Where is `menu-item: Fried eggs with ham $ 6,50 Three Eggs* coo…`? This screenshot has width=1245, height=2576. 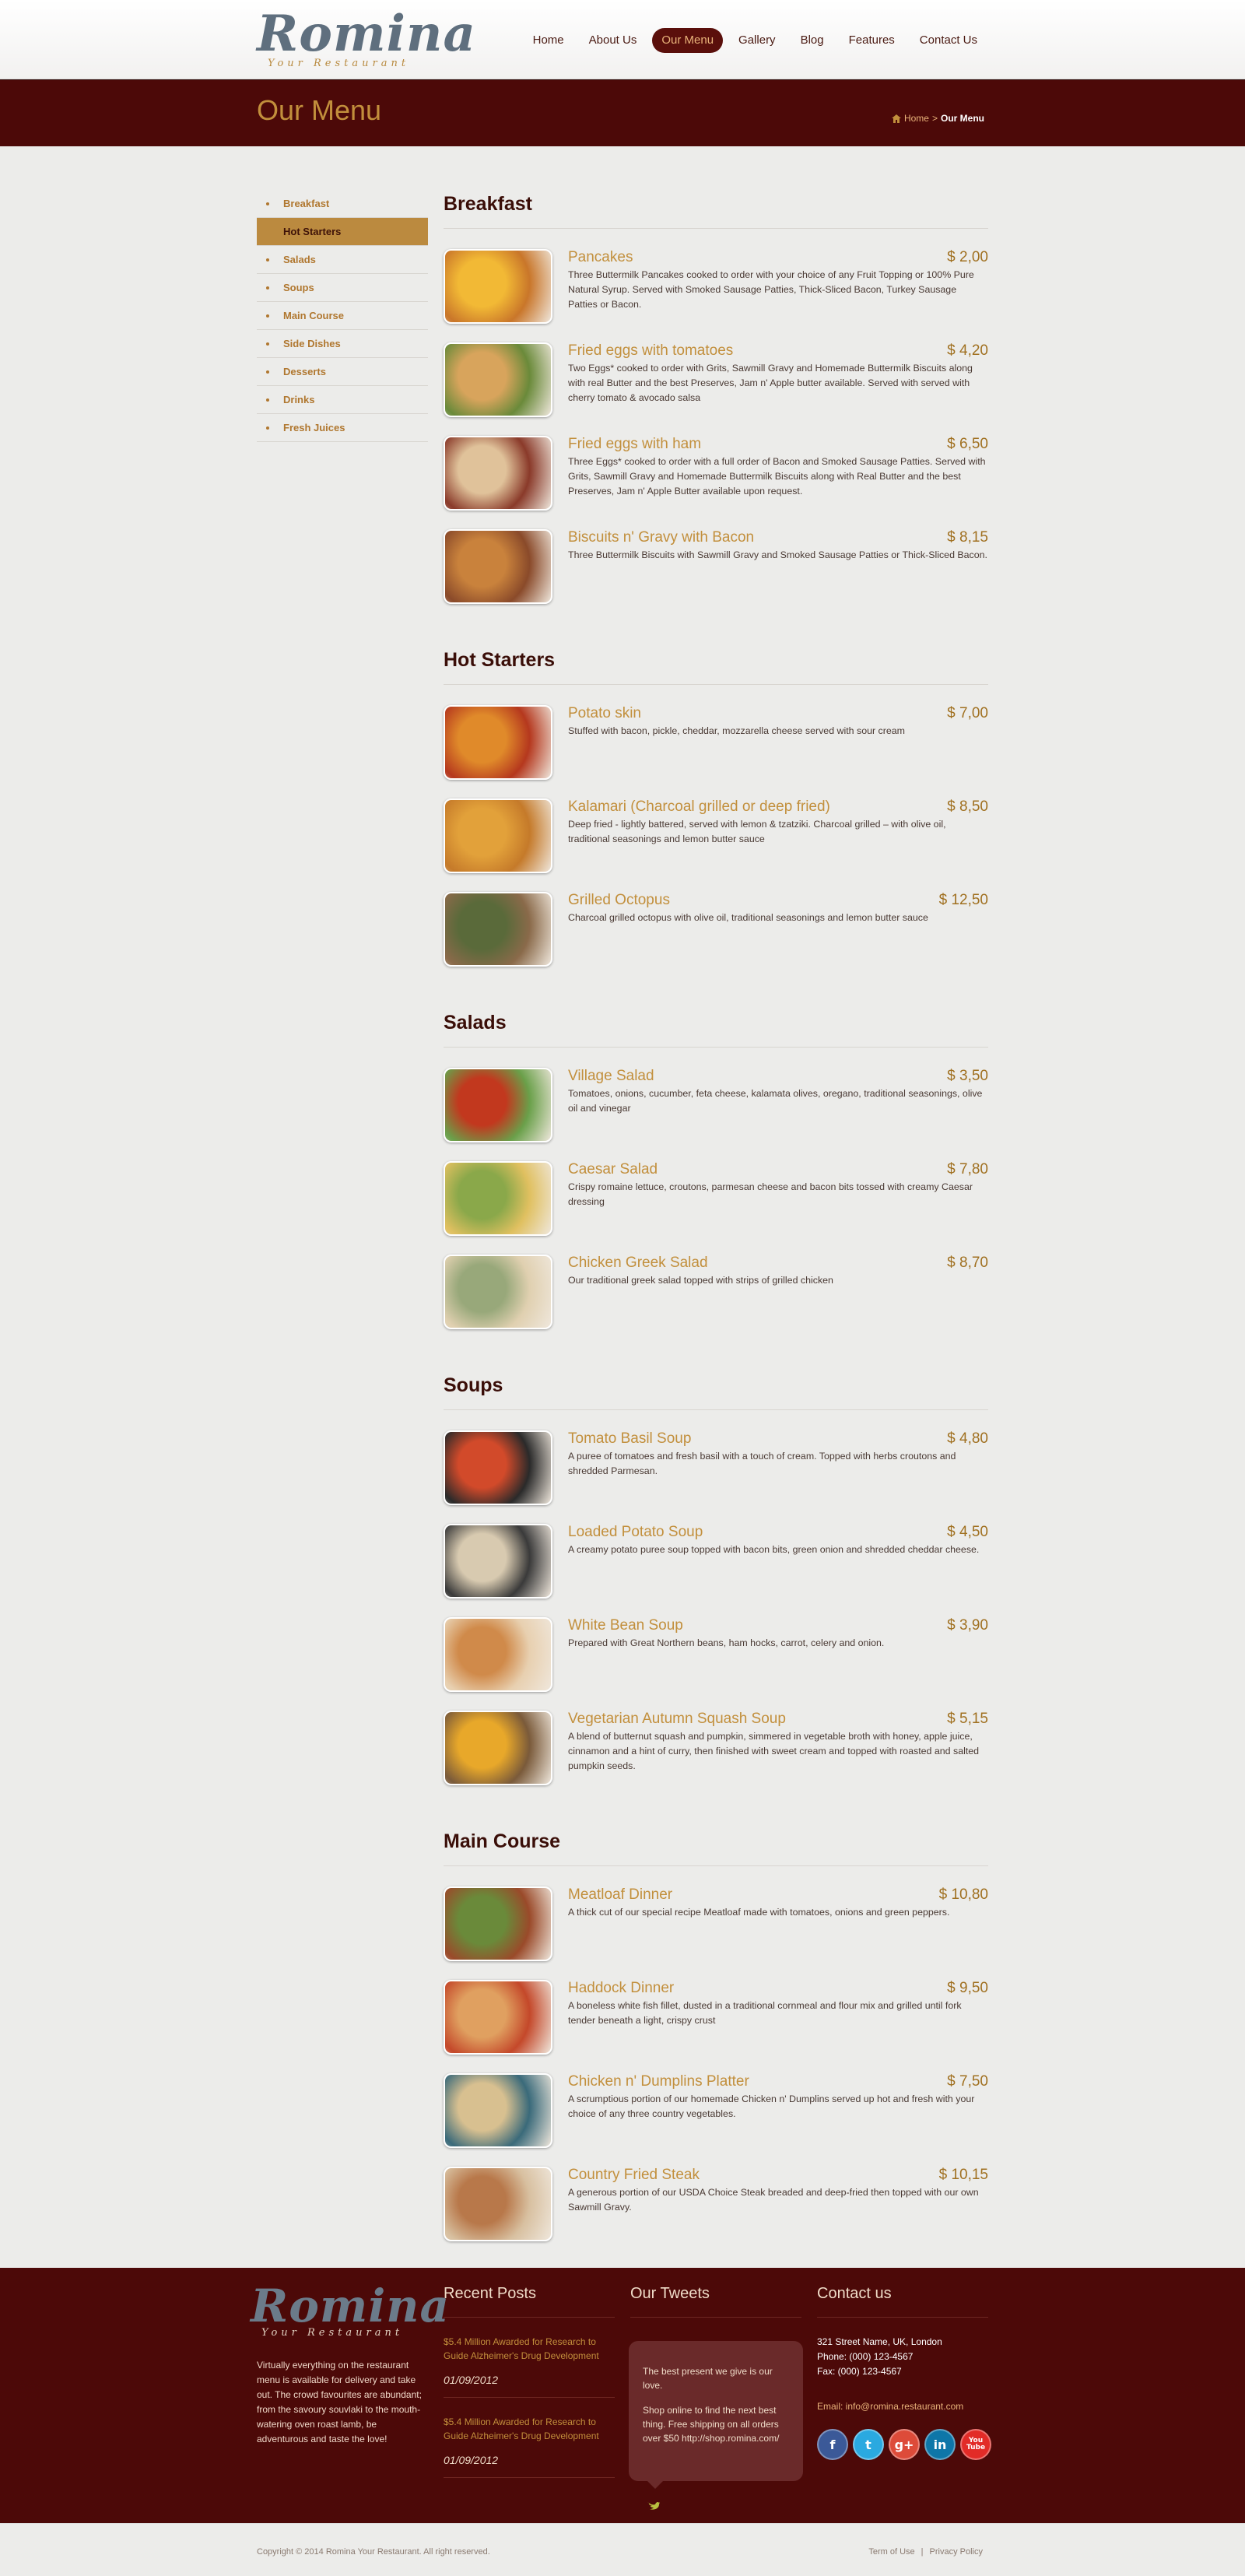 menu-item: Fried eggs with ham $ 6,50 Three Eggs* coo… is located at coordinates (716, 483).